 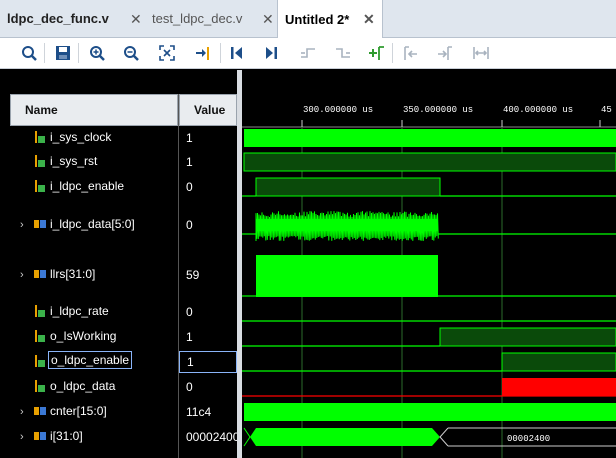 What do you see at coordinates (73, 274) in the screenshot?
I see `signal-name: llrs[31:0]` at bounding box center [73, 274].